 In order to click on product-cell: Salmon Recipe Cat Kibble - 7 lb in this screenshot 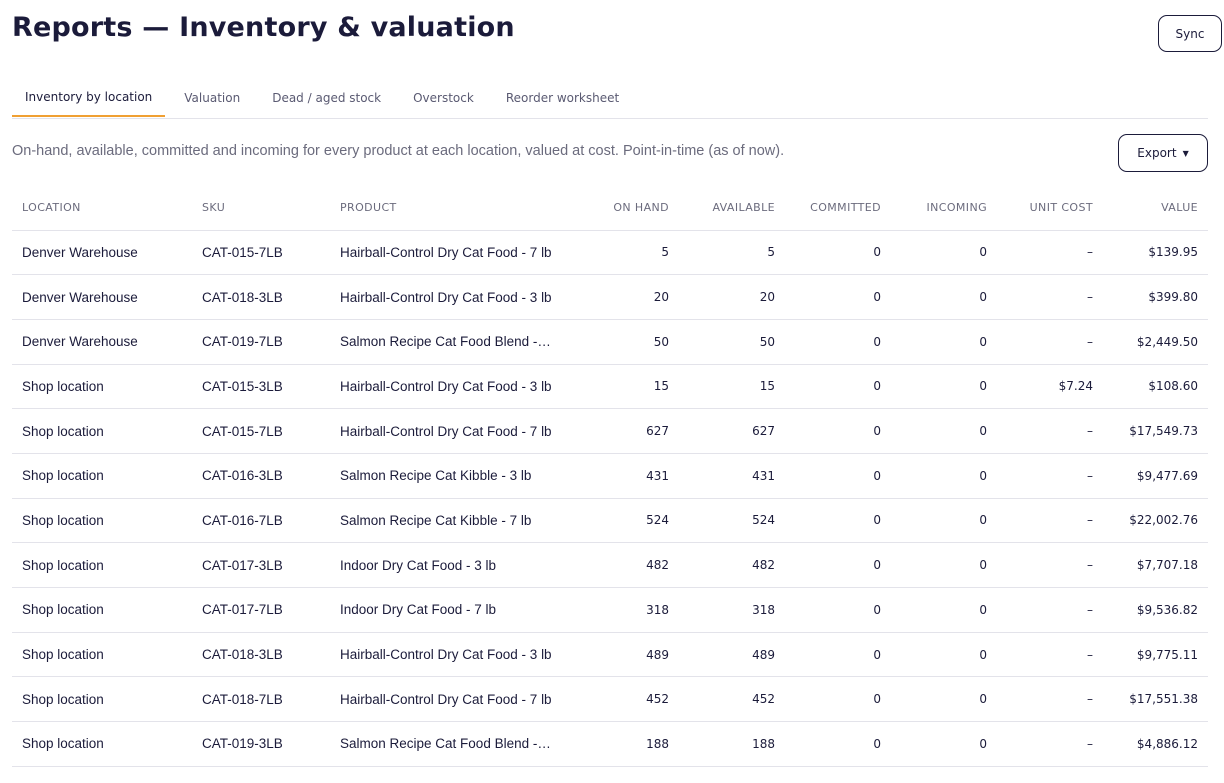, I will do `click(446, 521)`.